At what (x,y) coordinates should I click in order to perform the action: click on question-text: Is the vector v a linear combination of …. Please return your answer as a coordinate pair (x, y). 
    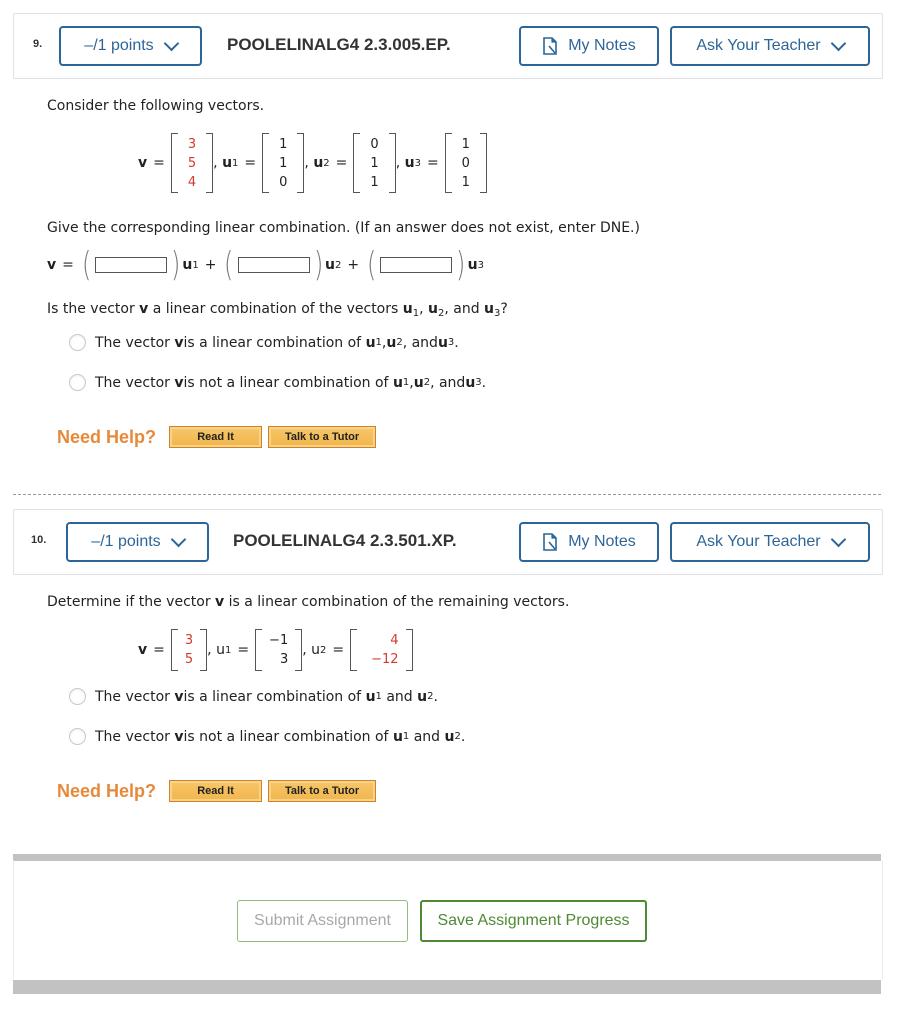
    Looking at the image, I should click on (277, 310).